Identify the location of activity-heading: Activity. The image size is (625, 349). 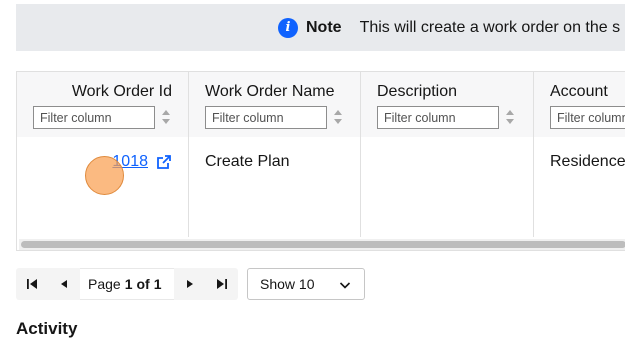
(47, 328).